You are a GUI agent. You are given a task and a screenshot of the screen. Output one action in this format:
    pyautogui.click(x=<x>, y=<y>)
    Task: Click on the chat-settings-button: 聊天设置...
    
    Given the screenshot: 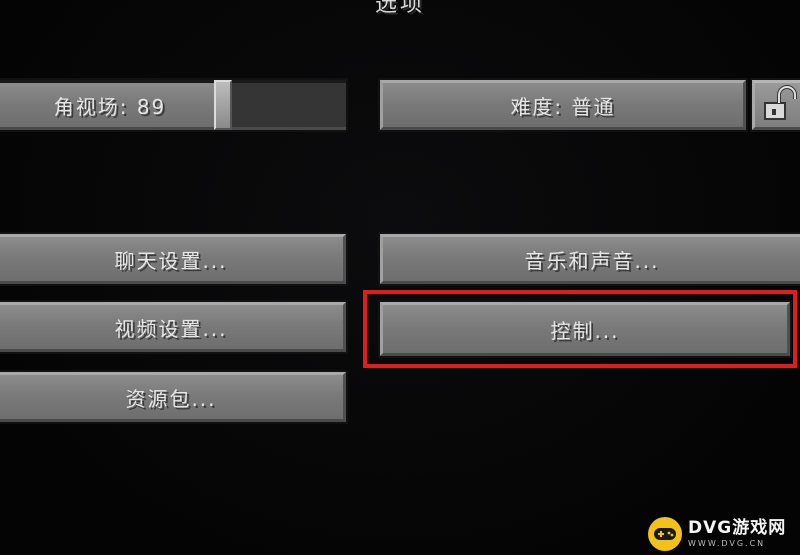 What is the action you would take?
    pyautogui.click(x=174, y=259)
    